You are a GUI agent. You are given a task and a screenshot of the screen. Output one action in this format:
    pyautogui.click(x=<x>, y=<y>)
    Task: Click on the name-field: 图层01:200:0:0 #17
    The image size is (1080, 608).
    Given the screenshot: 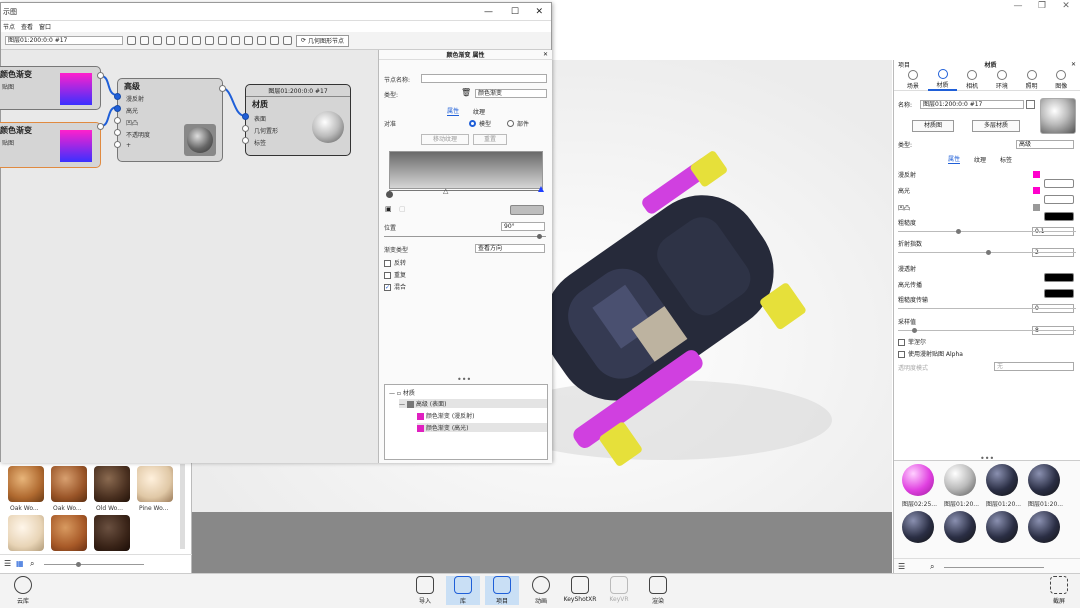 What is the action you would take?
    pyautogui.click(x=972, y=104)
    